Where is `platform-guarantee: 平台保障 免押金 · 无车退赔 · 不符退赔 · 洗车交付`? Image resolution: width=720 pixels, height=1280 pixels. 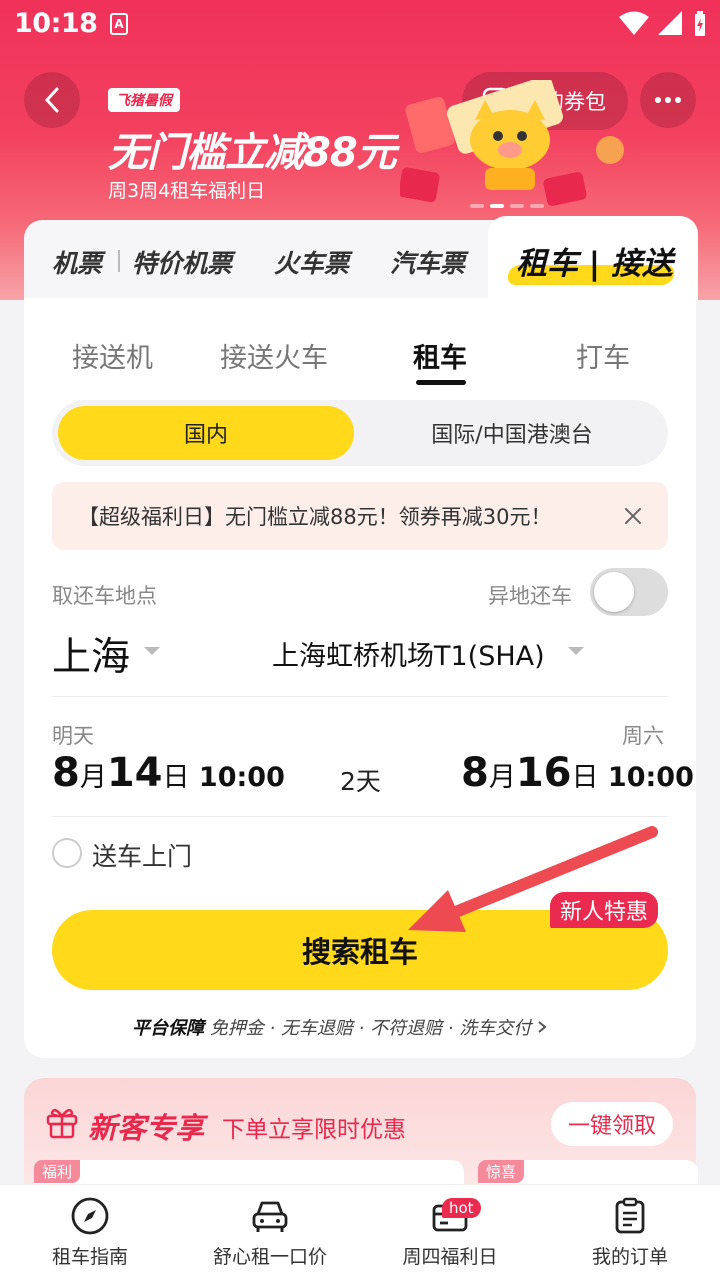 platform-guarantee: 平台保障 免押金 · 无车退赔 · 不符退赔 · 洗车交付 is located at coordinates (339, 1027).